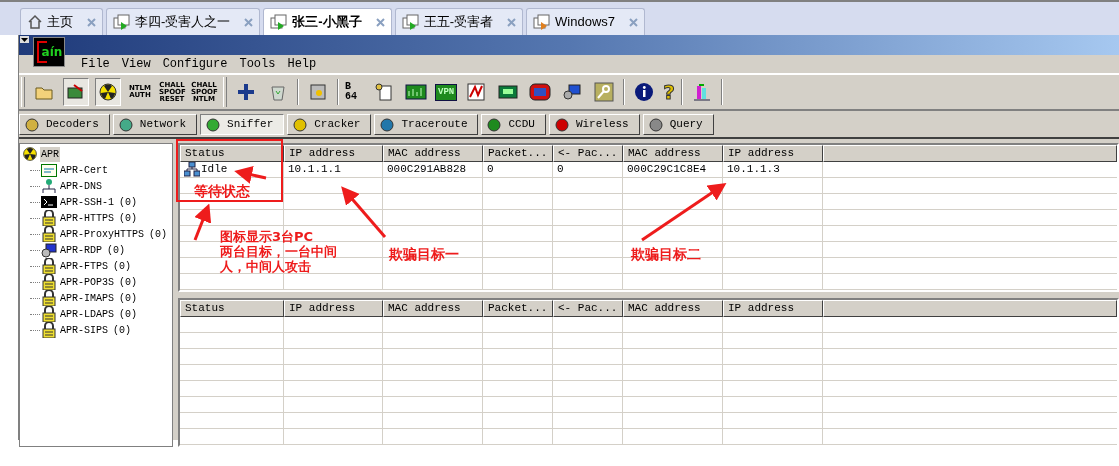 This screenshot has width=1119, height=466. I want to click on key-icon, so click(604, 92).